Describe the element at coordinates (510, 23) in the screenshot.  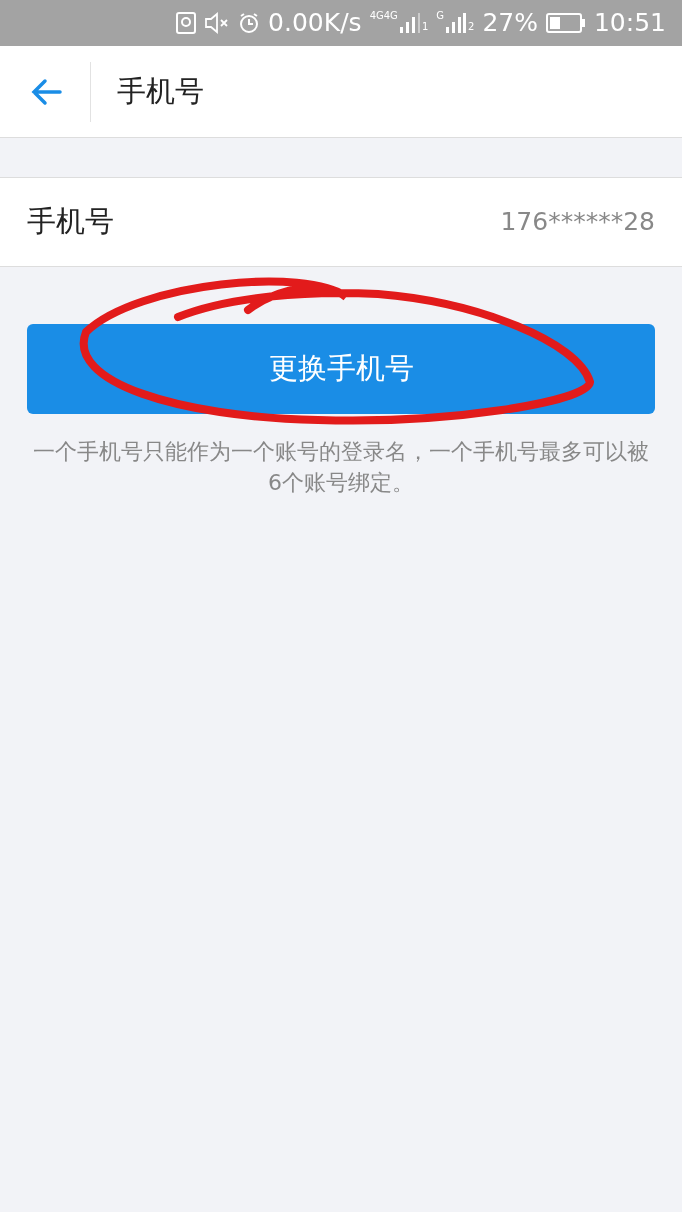
I see `battery-percent: 27%` at that location.